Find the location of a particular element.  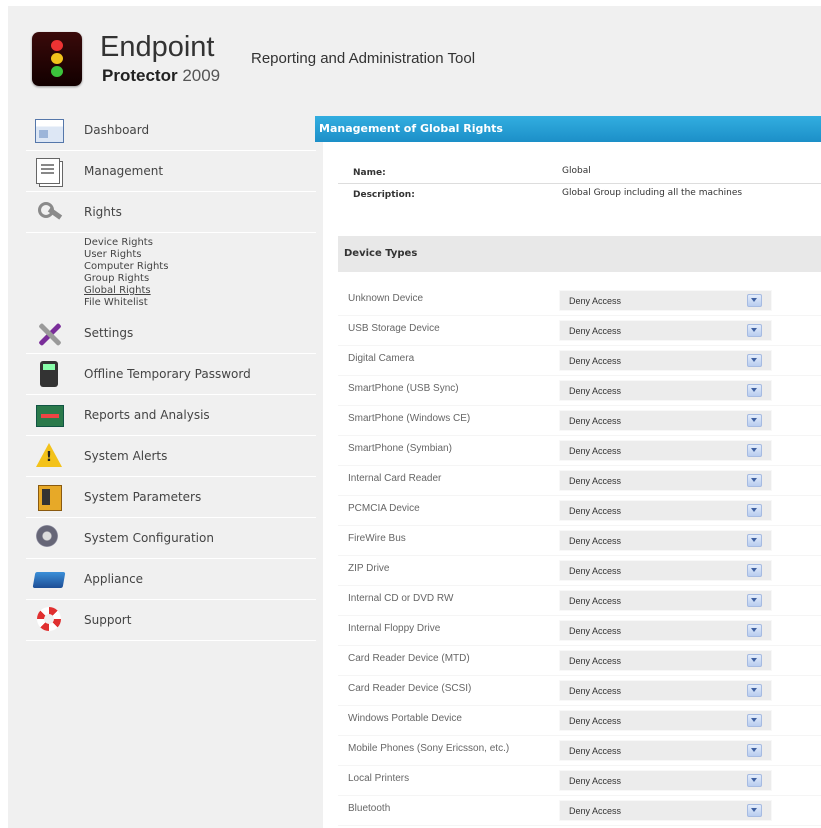

parameters-icon is located at coordinates (49, 497).